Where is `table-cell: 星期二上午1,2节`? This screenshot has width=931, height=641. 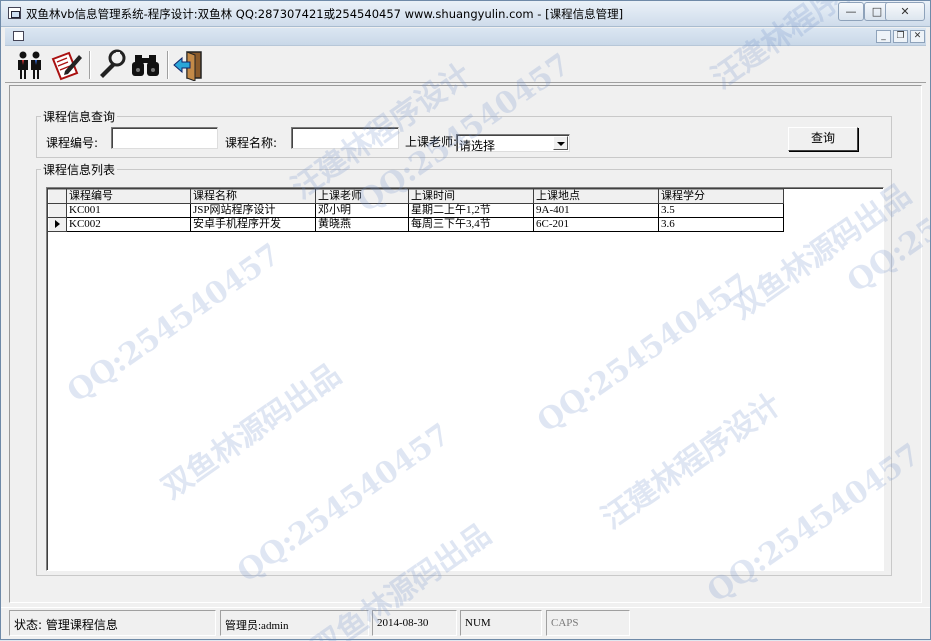 table-cell: 星期二上午1,2节 is located at coordinates (471, 210).